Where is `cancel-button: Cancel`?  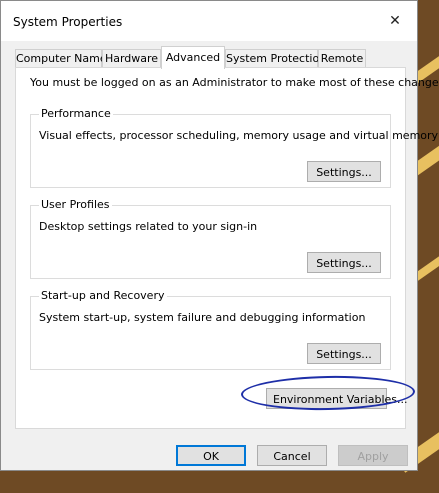 cancel-button: Cancel is located at coordinates (292, 455).